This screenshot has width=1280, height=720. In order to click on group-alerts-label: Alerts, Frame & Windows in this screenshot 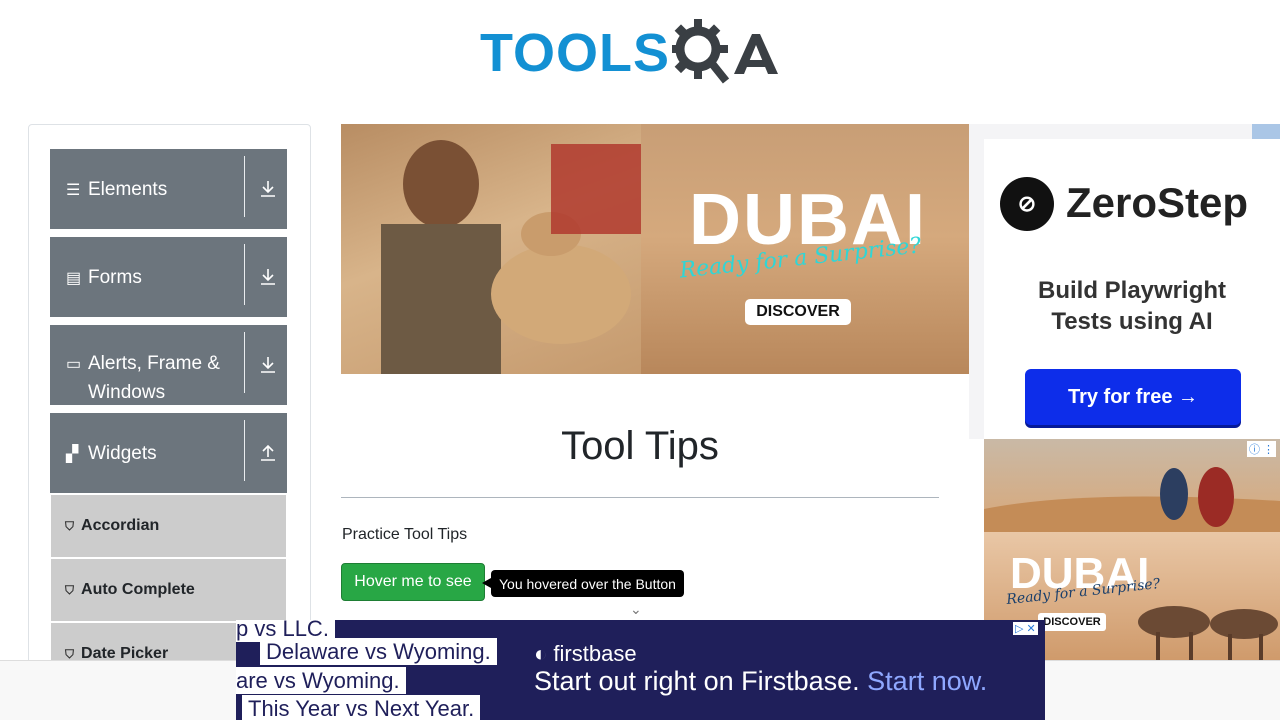, I will do `click(154, 378)`.